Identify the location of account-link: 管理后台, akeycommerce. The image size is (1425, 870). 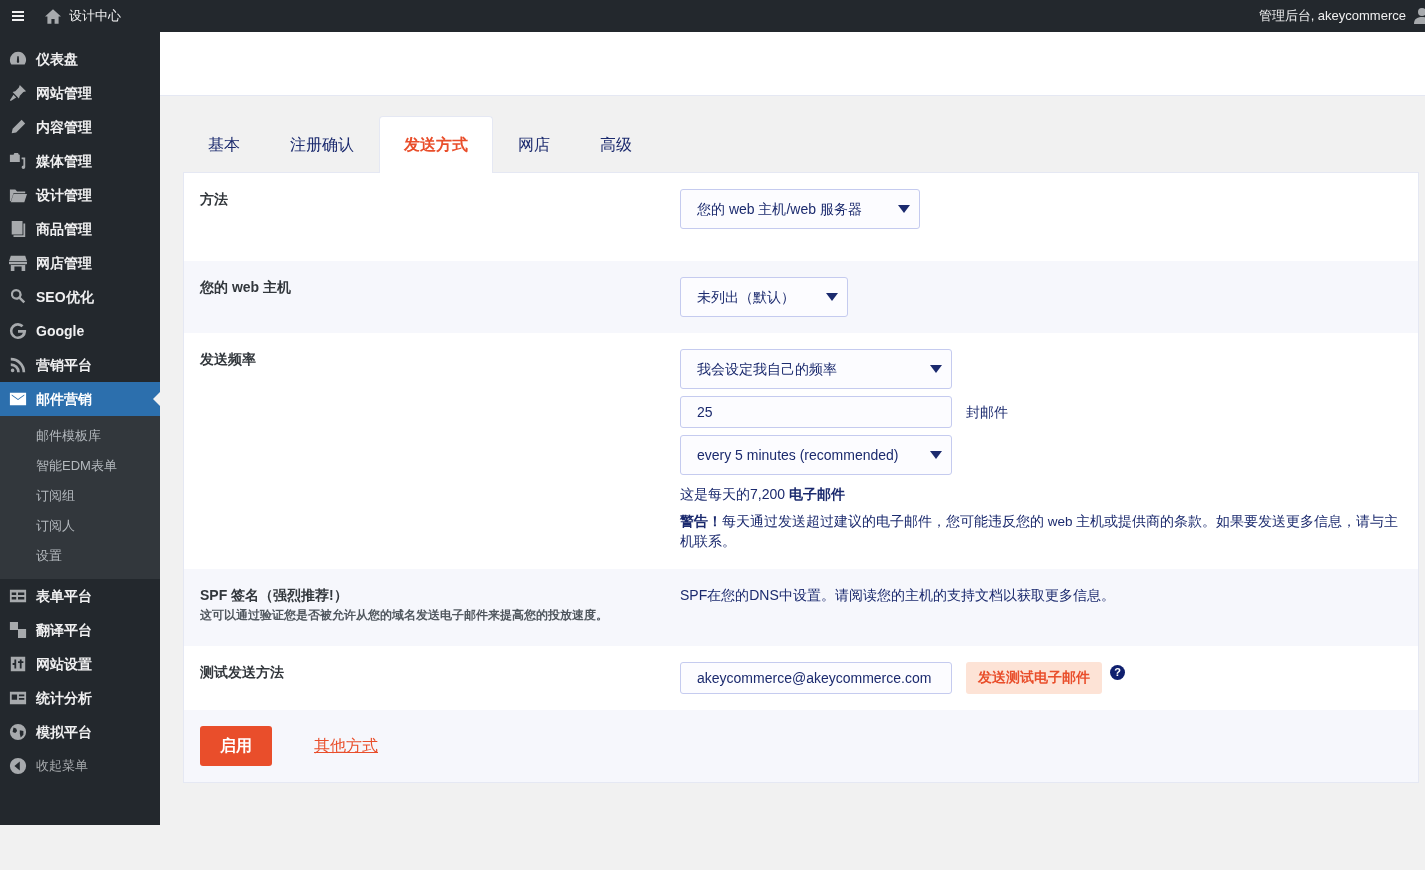
(1332, 16).